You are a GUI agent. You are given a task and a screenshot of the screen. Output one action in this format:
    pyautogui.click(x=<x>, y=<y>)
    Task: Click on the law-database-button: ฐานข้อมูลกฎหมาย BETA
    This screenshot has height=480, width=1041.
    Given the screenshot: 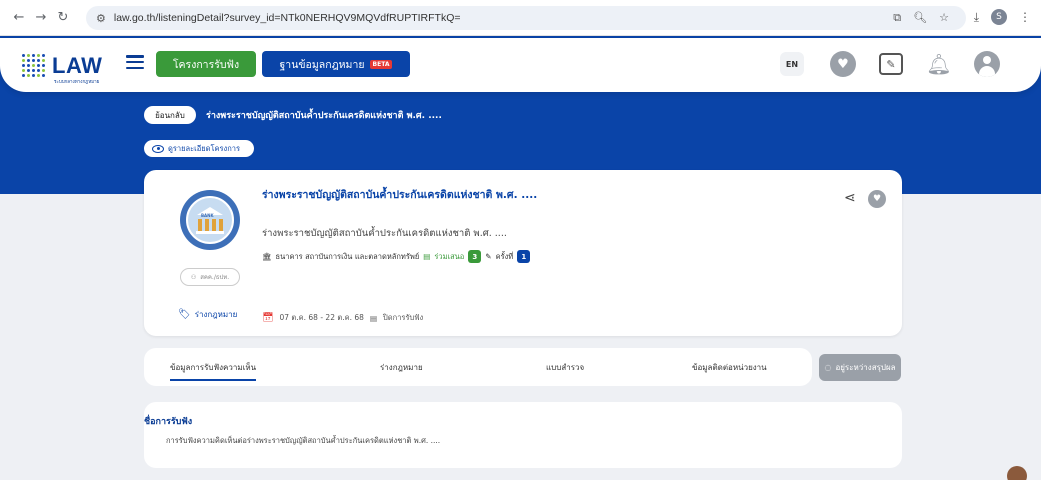 What is the action you would take?
    pyautogui.click(x=336, y=64)
    